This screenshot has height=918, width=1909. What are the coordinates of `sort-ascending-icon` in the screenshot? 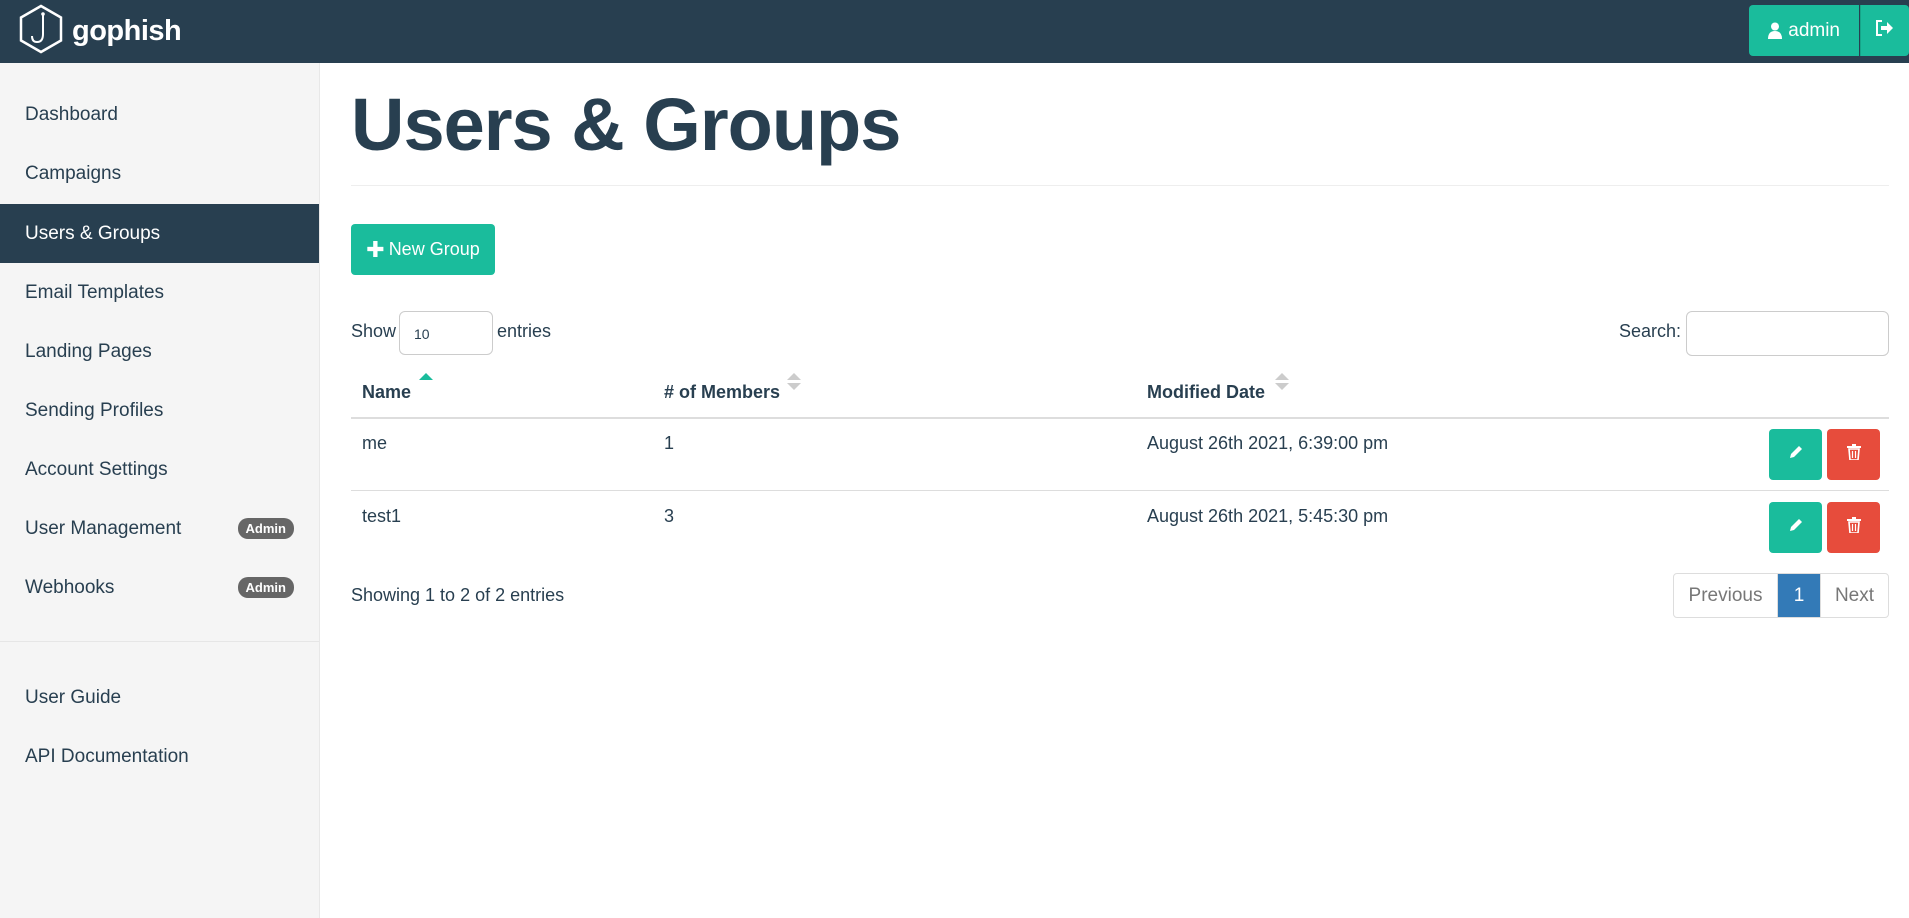 It's located at (426, 383).